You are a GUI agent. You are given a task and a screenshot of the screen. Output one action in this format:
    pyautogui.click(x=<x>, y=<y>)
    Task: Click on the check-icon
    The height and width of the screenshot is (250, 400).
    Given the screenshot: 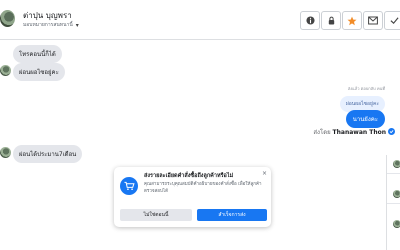 What is the action you would take?
    pyautogui.click(x=391, y=131)
    